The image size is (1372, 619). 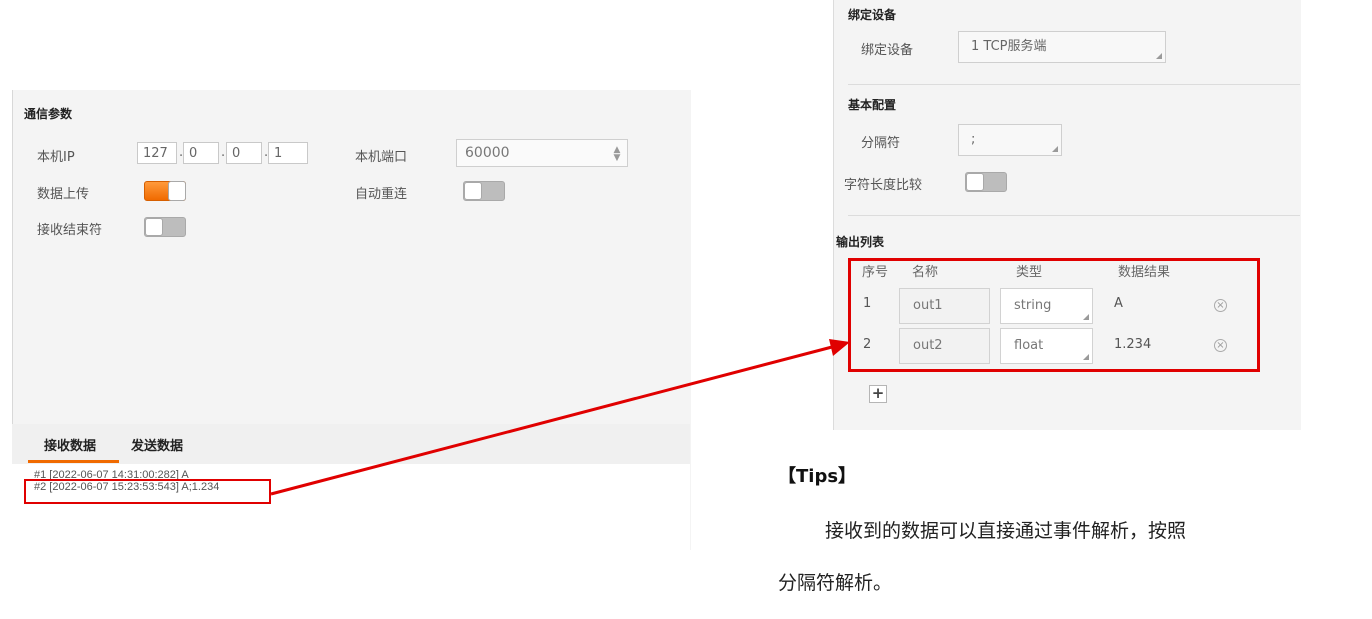 What do you see at coordinates (817, 476) in the screenshot?
I see `tips-title: 【Tips】` at bounding box center [817, 476].